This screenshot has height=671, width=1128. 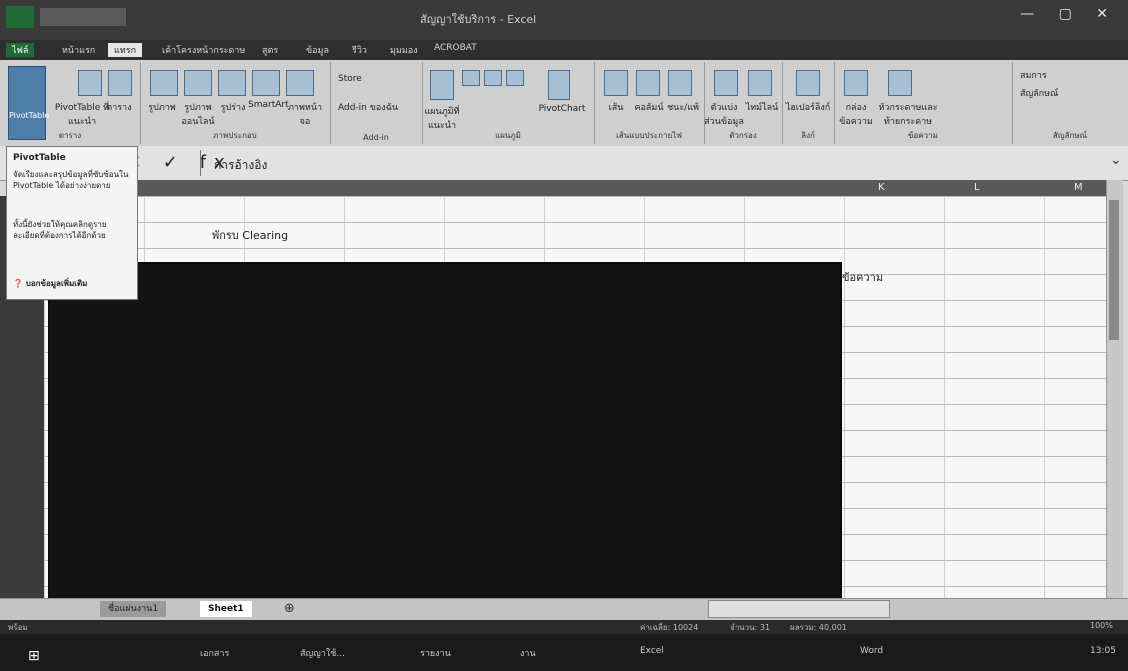 What do you see at coordinates (300, 83) in the screenshot?
I see `screenshot-icon` at bounding box center [300, 83].